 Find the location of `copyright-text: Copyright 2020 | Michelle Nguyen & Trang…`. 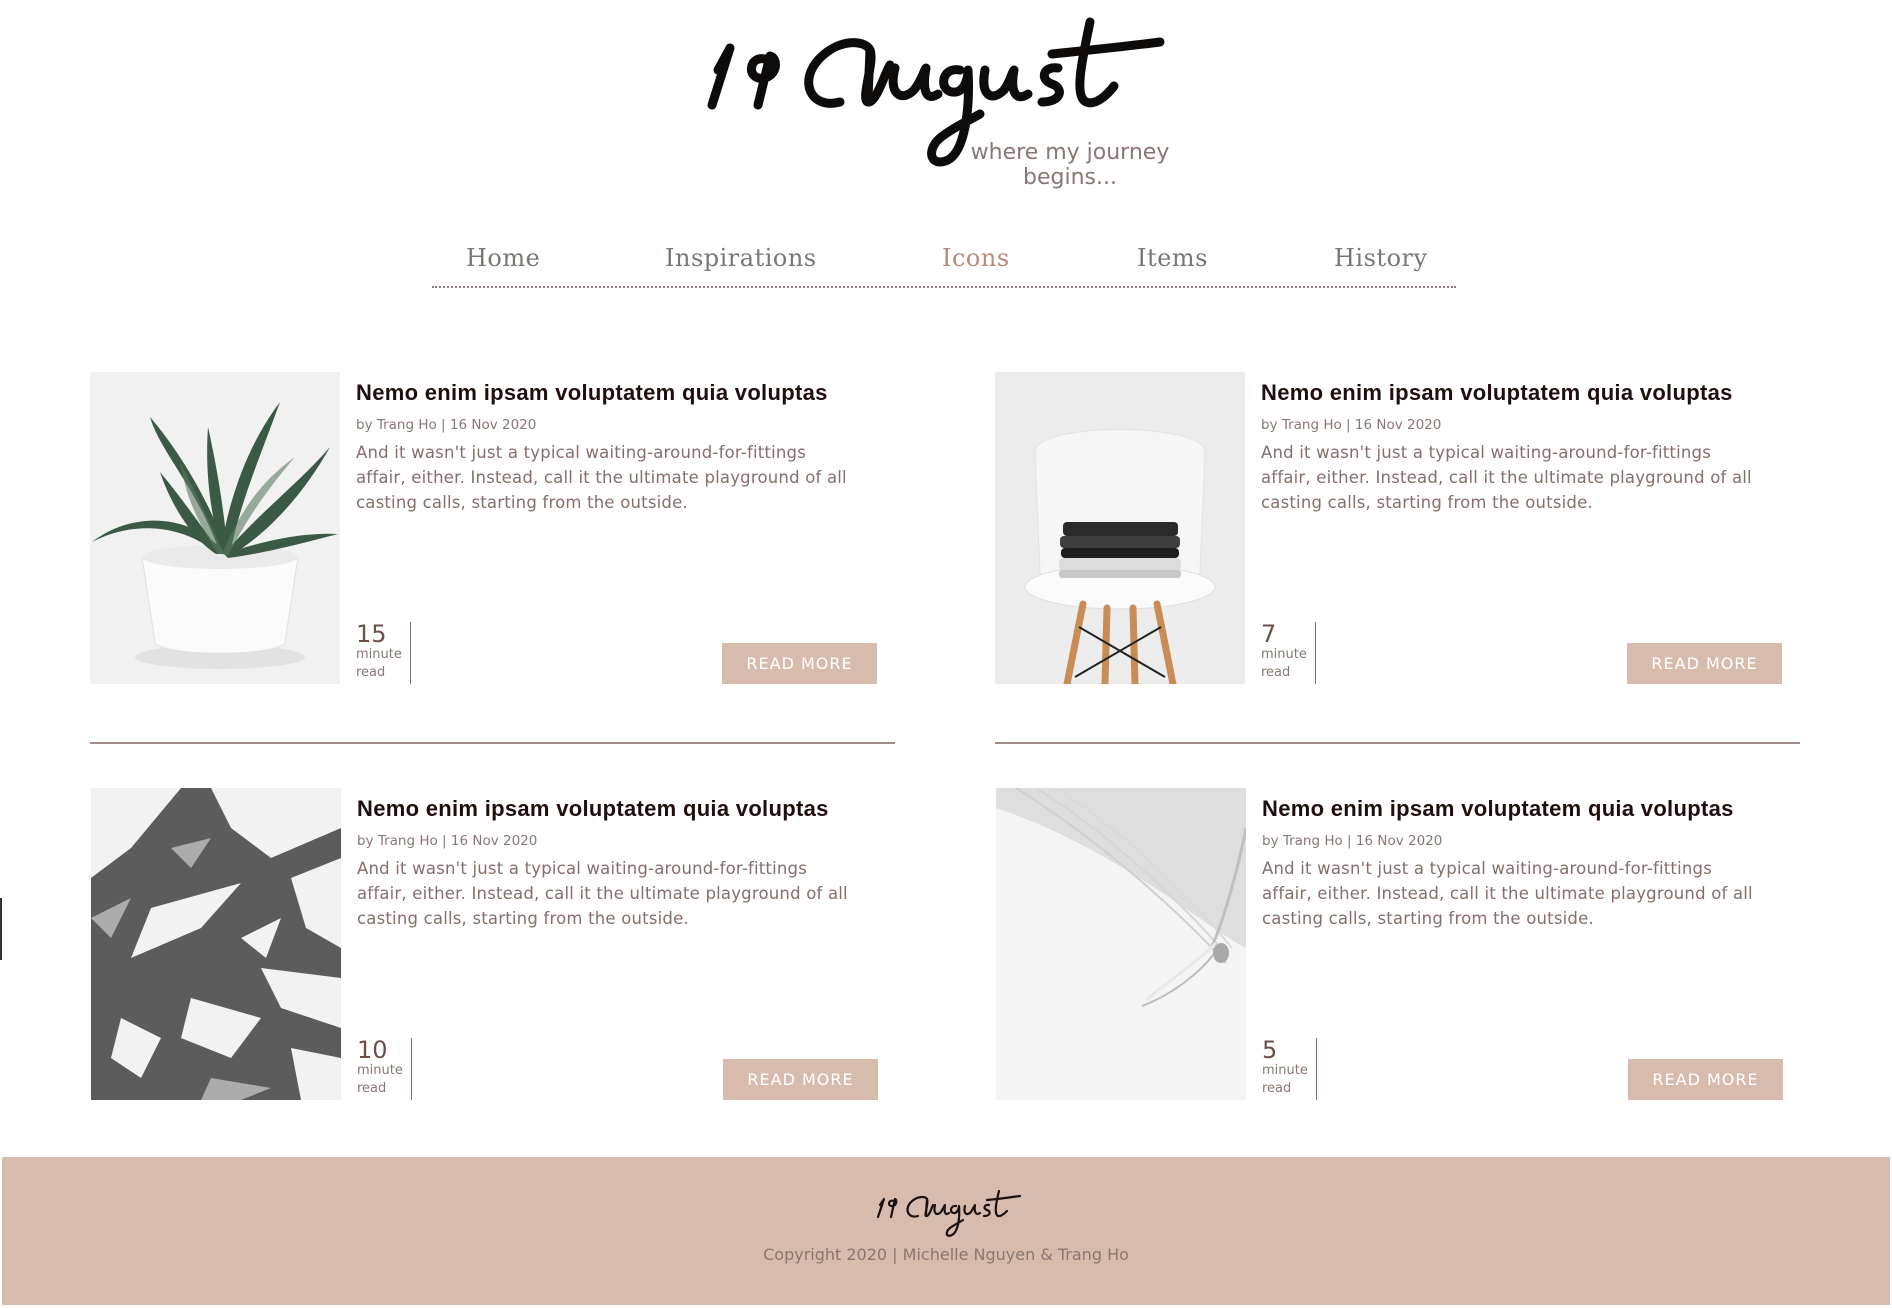

copyright-text: Copyright 2020 | Michelle Nguyen & Trang… is located at coordinates (946, 1254).